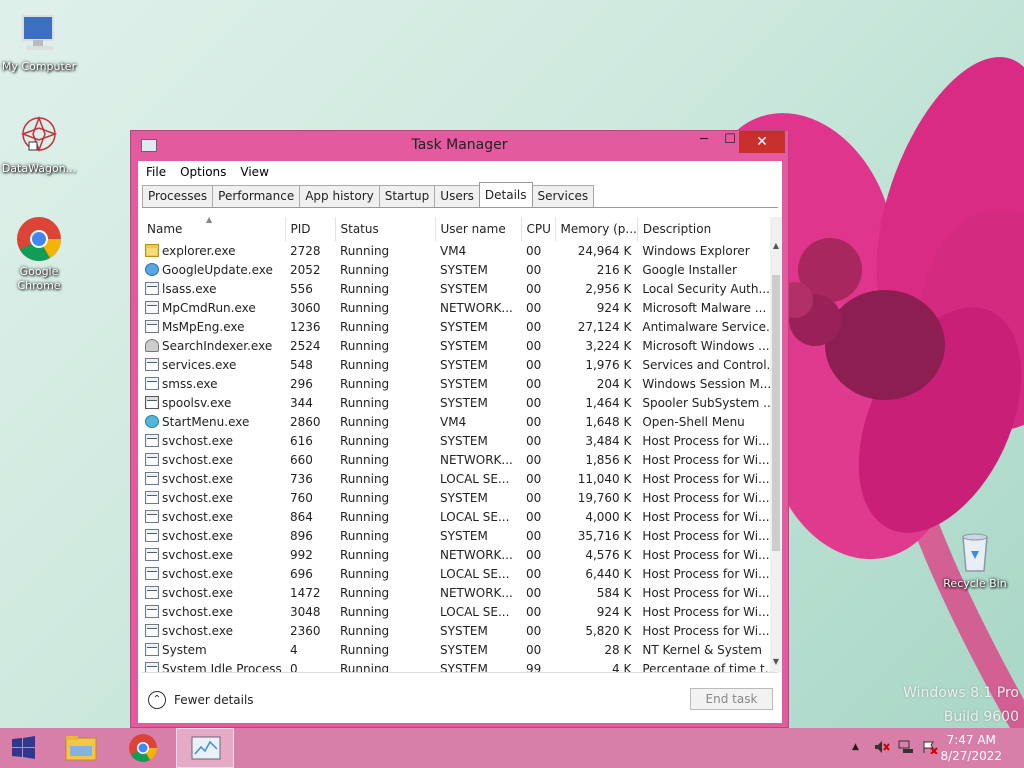  Describe the element at coordinates (301, 554) in the screenshot. I see `cell-pid: 992` at that location.